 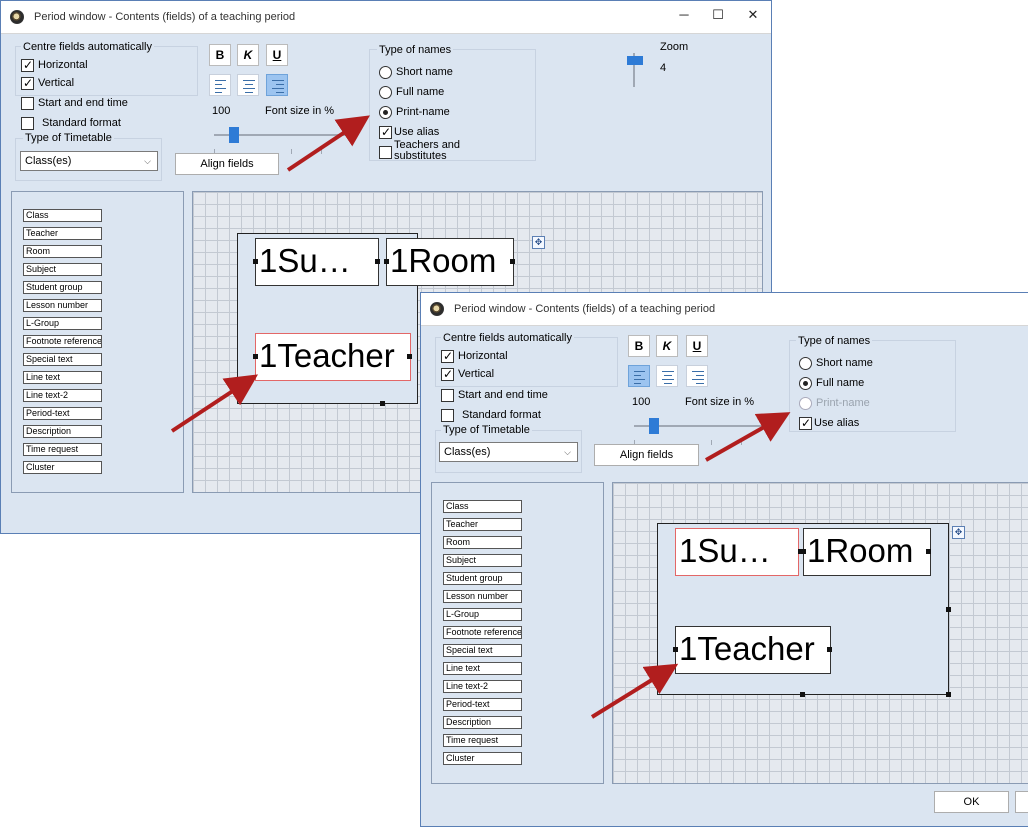 I want to click on close-button: ✕, so click(x=753, y=15).